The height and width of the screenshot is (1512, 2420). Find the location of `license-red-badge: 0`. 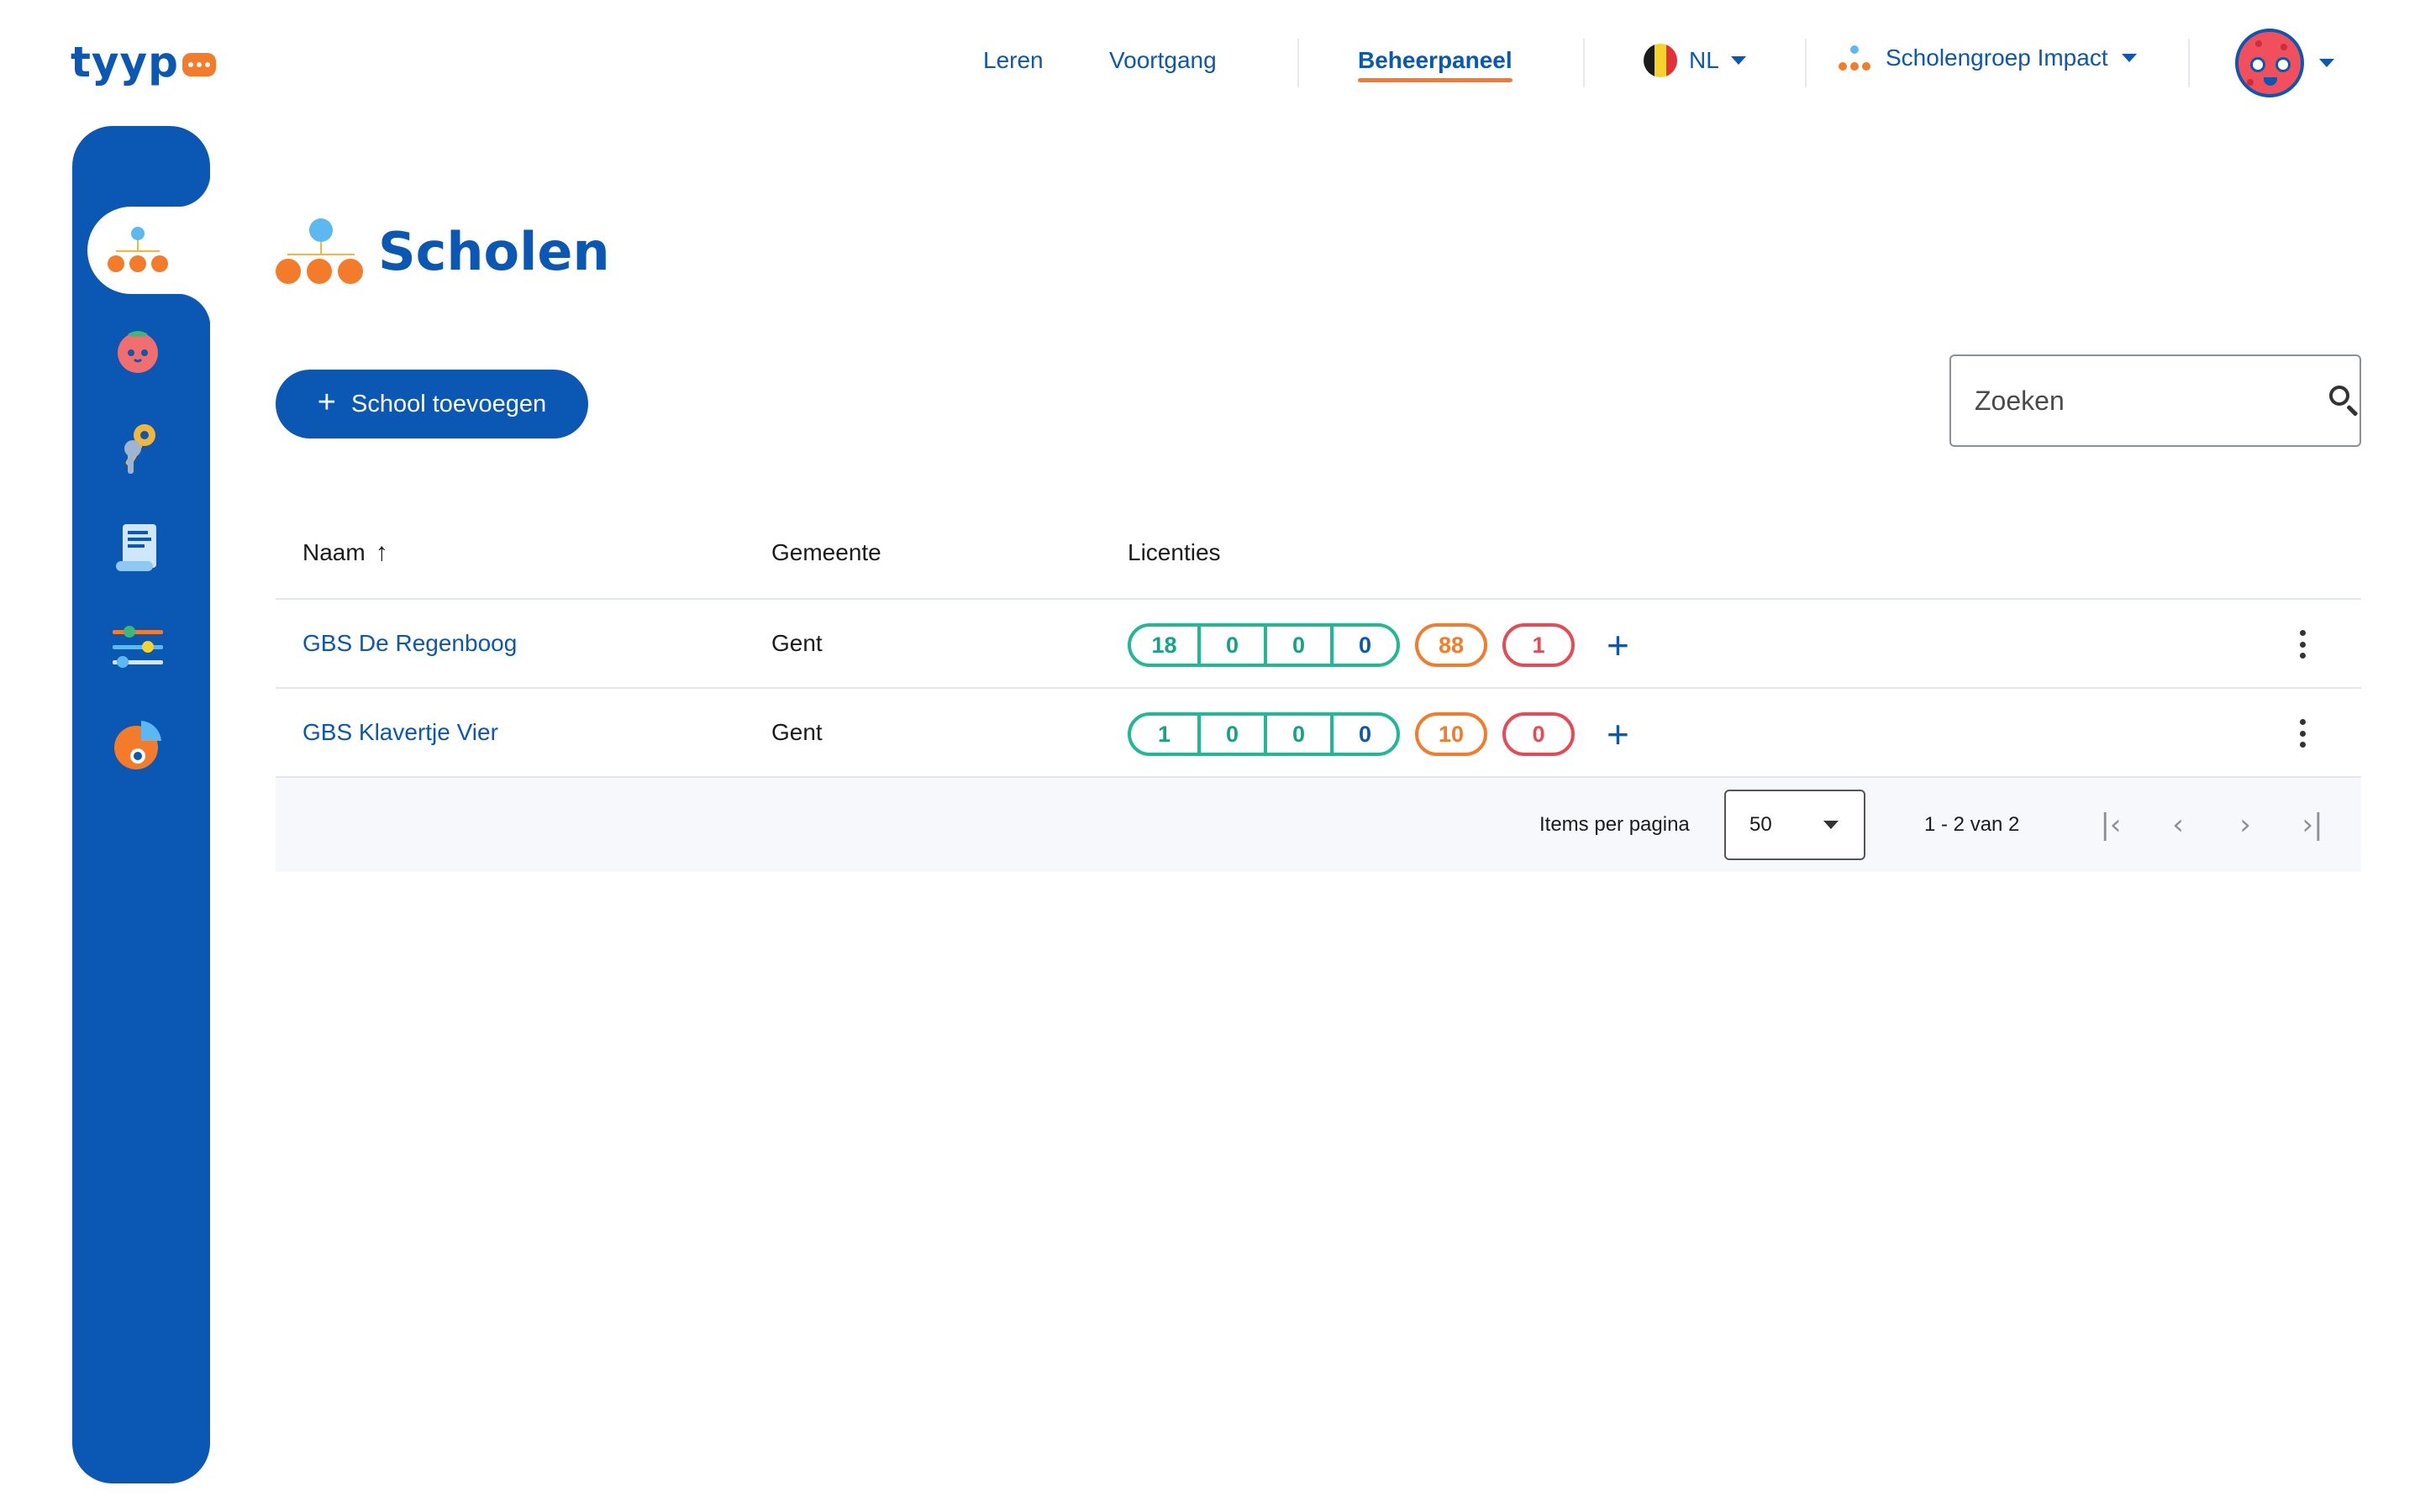

license-red-badge: 0 is located at coordinates (1538, 734).